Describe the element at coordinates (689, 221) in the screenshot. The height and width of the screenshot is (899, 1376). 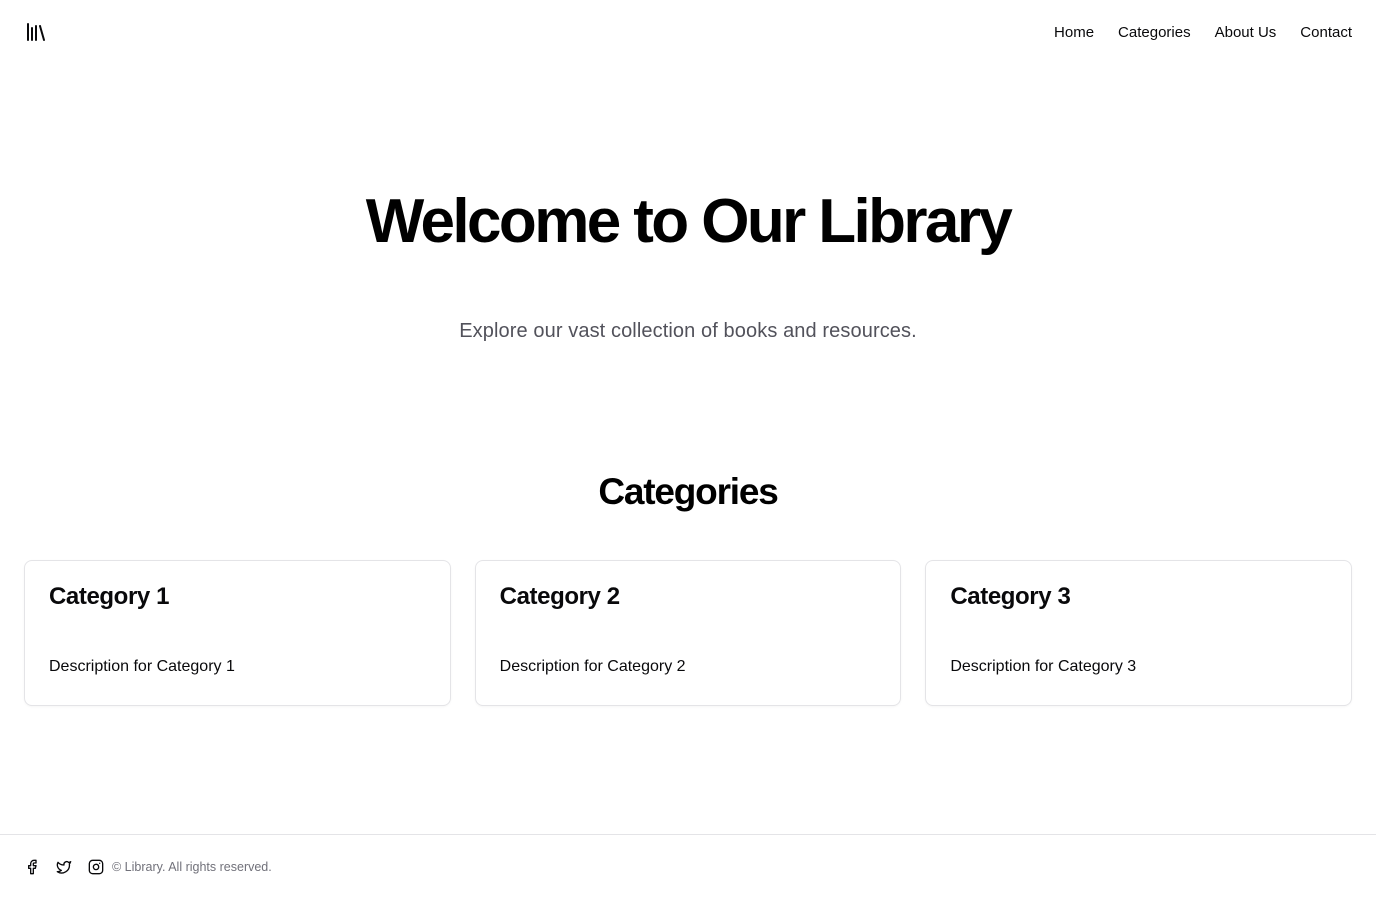
I see `hero-title: Welcome to Our Library` at that location.